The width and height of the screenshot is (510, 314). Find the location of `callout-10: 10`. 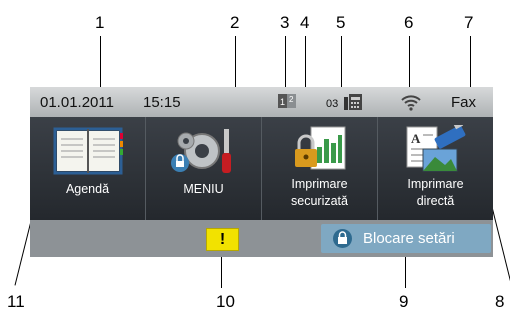

callout-10: 10 is located at coordinates (225, 301).